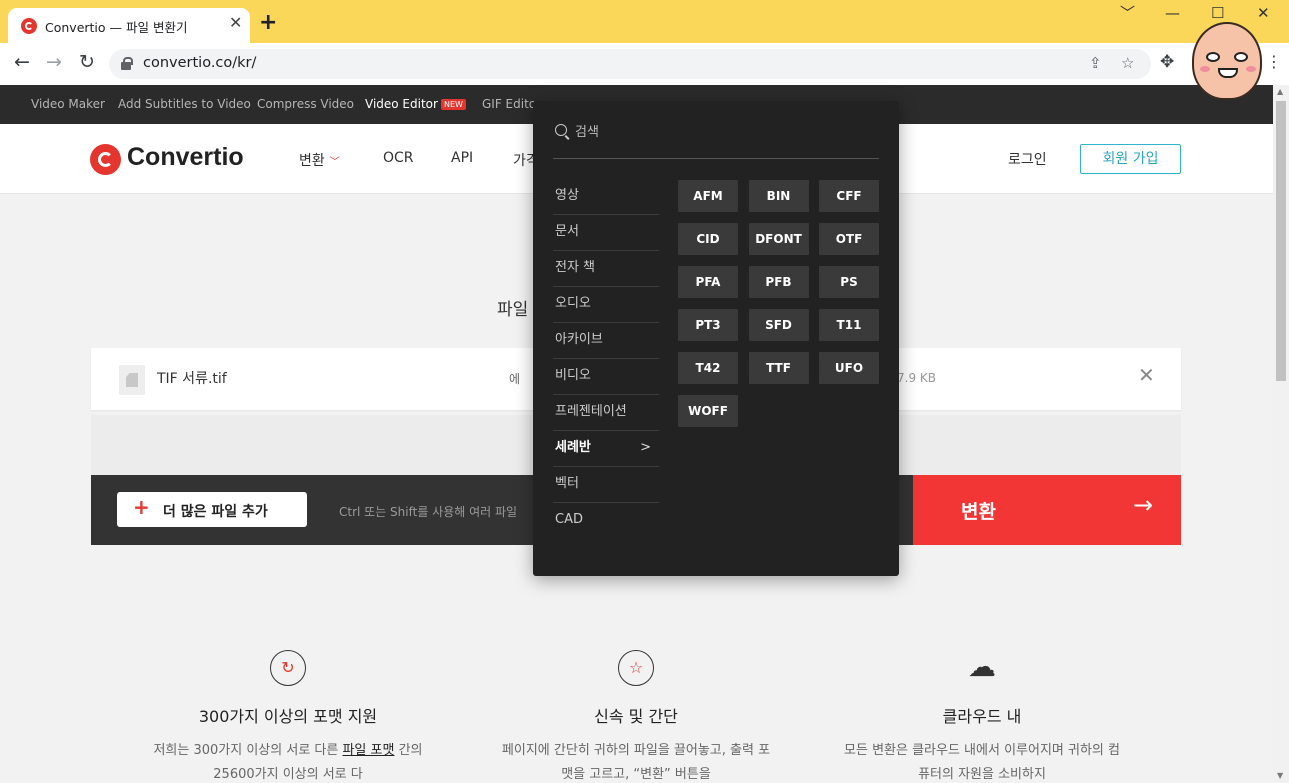  Describe the element at coordinates (567, 231) in the screenshot. I see `format-category-label: 문서` at that location.